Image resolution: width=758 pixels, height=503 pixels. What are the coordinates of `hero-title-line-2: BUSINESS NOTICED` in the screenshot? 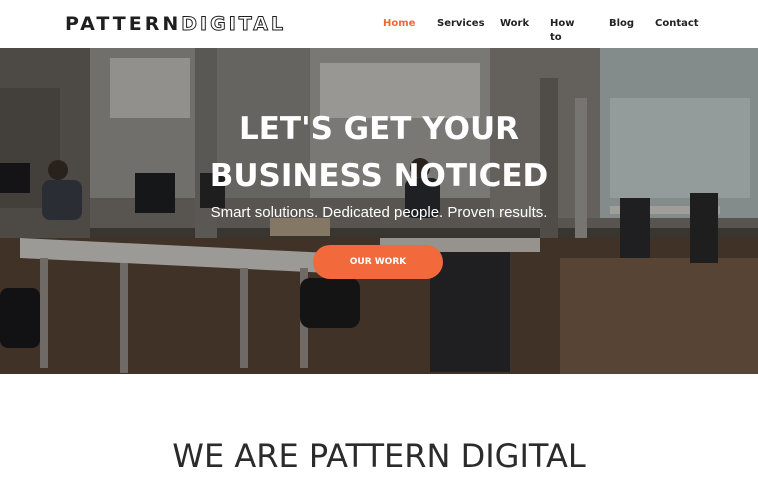 It's located at (379, 176).